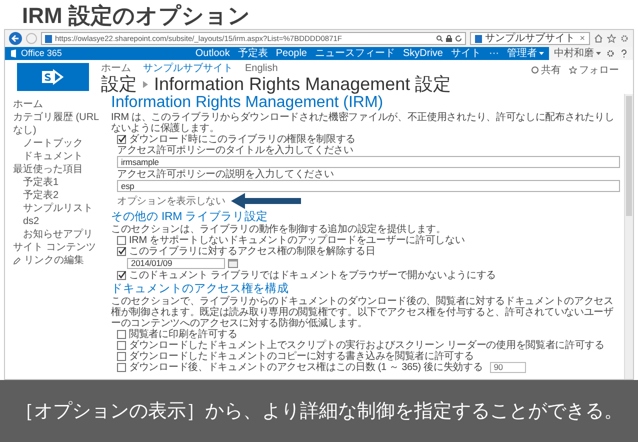 The image size is (638, 442). What do you see at coordinates (65, 208) in the screenshot?
I see `nav-link: サンプルリスト` at bounding box center [65, 208].